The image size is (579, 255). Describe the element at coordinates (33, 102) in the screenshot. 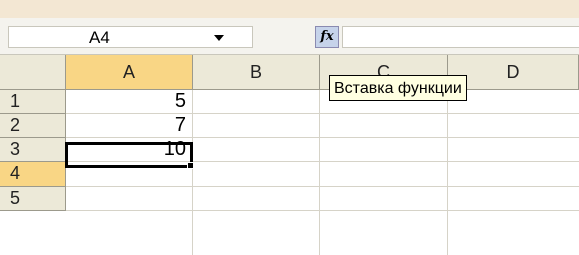

I see `row-header-1: 1` at that location.